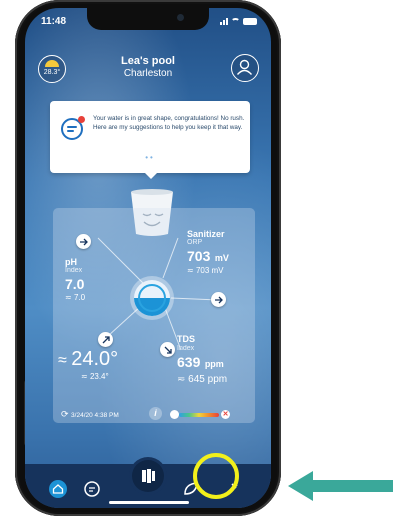 The width and height of the screenshot is (397, 518). I want to click on battery-icon, so click(250, 21).